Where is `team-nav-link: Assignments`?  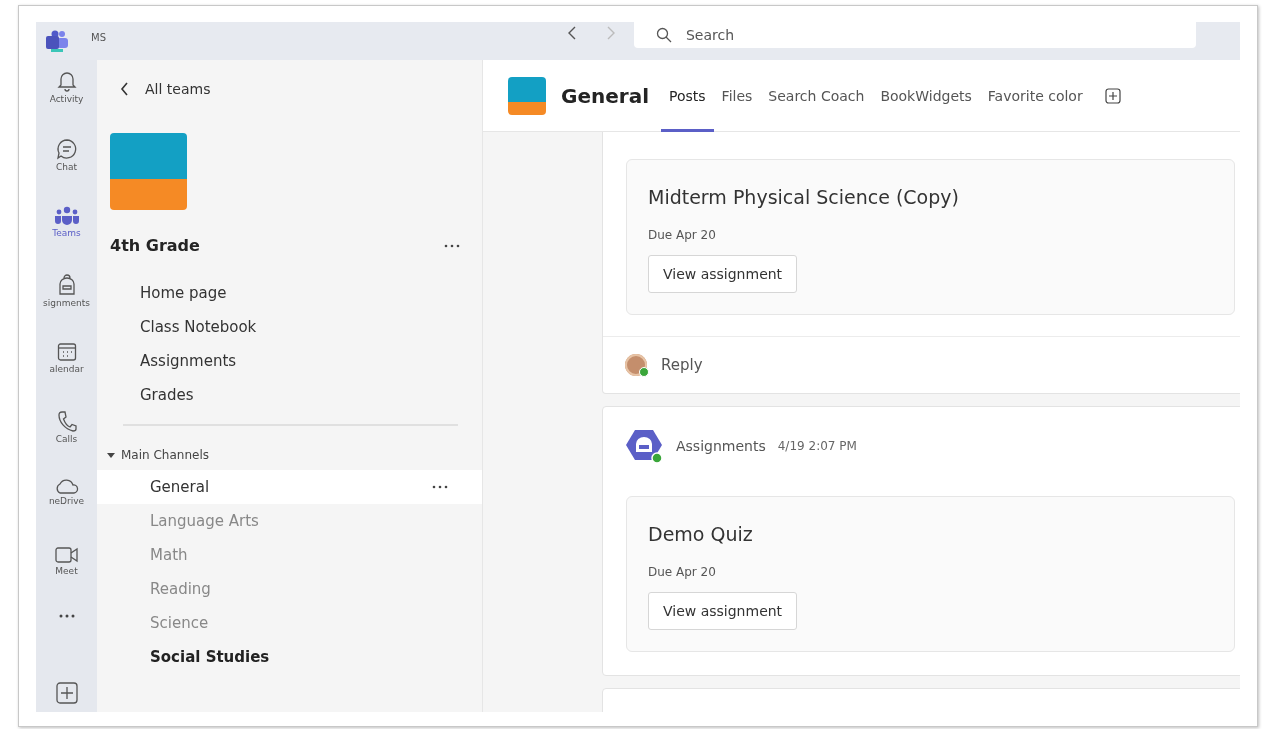
team-nav-link: Assignments is located at coordinates (311, 361).